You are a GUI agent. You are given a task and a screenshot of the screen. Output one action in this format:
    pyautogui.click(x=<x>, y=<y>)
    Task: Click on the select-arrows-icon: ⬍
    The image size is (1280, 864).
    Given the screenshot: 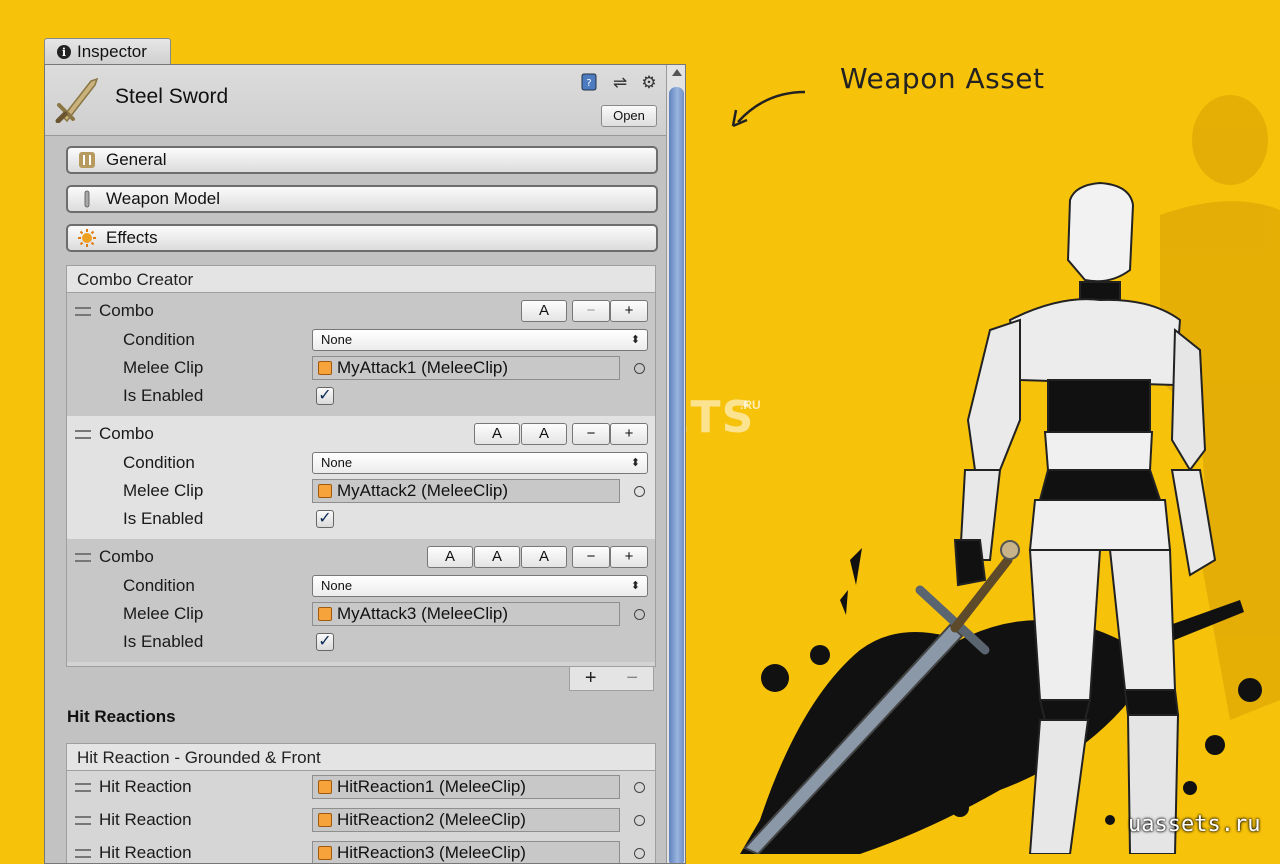 What is the action you would take?
    pyautogui.click(x=635, y=340)
    